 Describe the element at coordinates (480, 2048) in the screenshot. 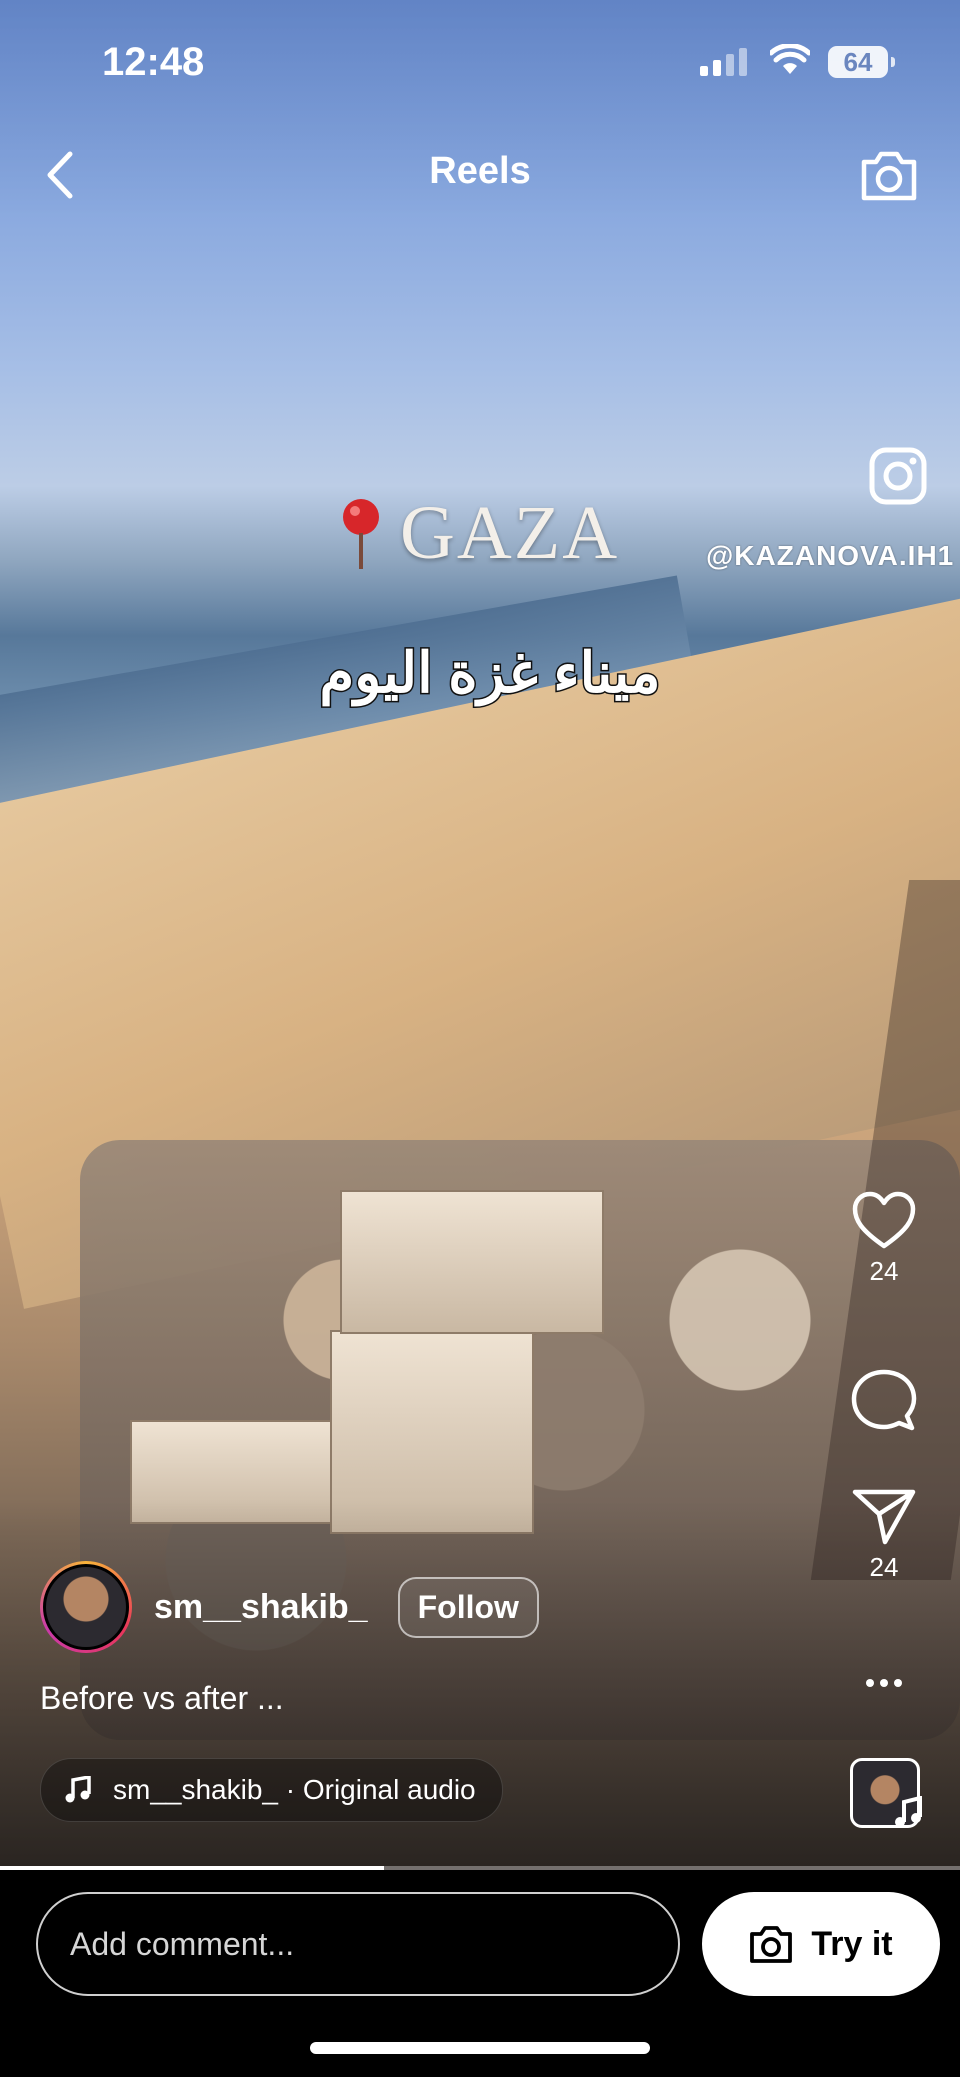

I see `home-indicator` at that location.